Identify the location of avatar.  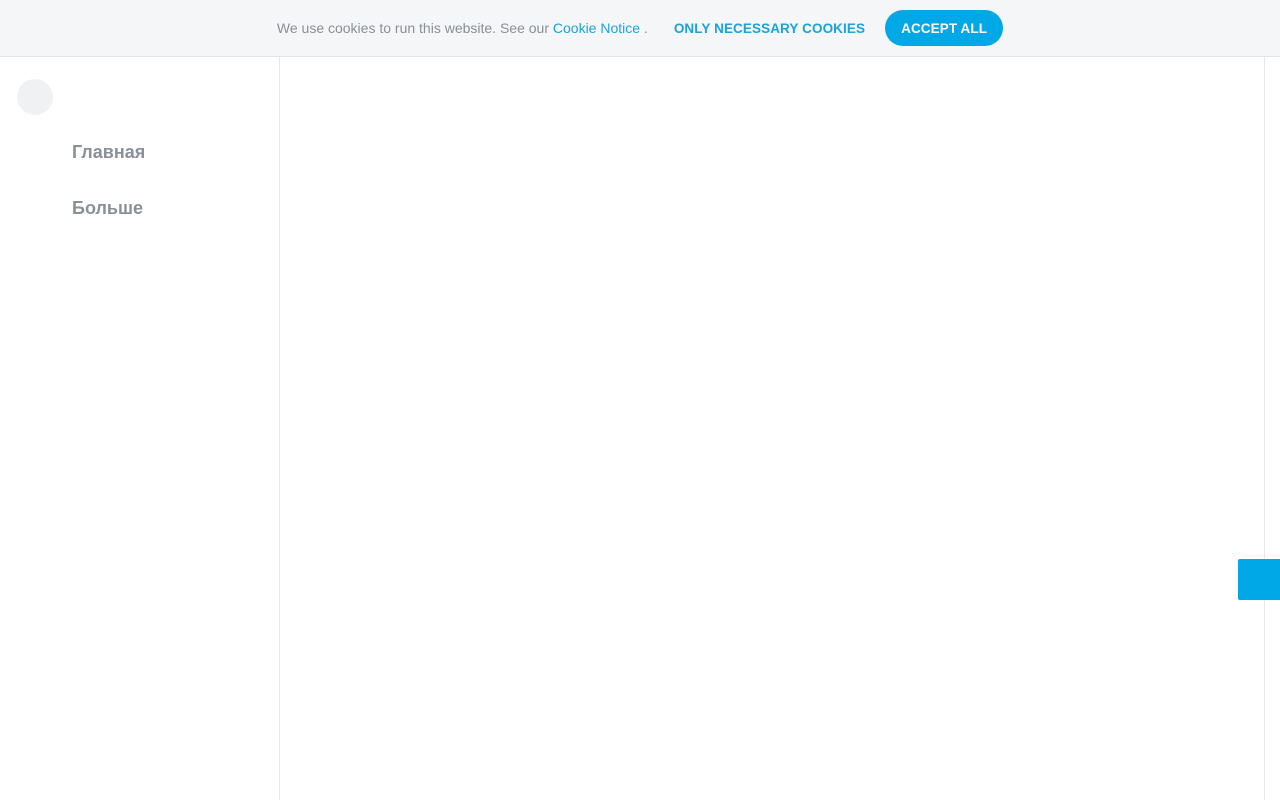
(35, 97).